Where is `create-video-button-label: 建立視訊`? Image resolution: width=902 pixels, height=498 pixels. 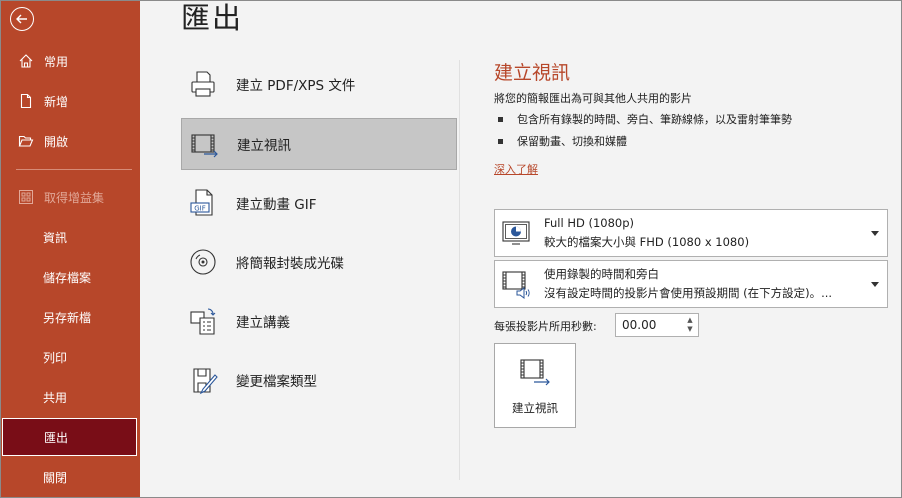
create-video-button-label: 建立視訊 is located at coordinates (535, 408).